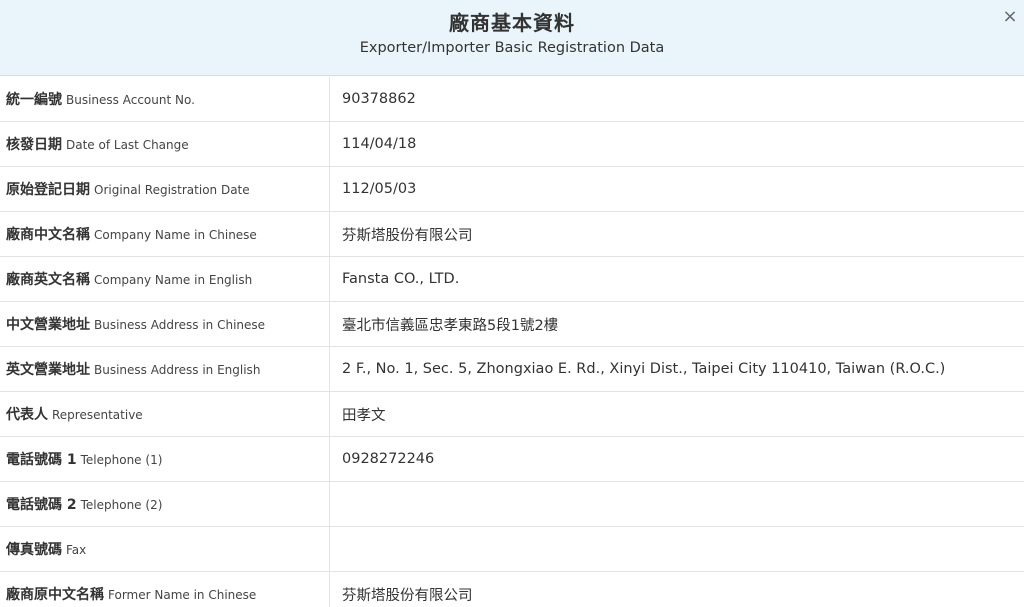 The image size is (1024, 607). What do you see at coordinates (379, 144) in the screenshot?
I see `row-value: 114/04/18` at bounding box center [379, 144].